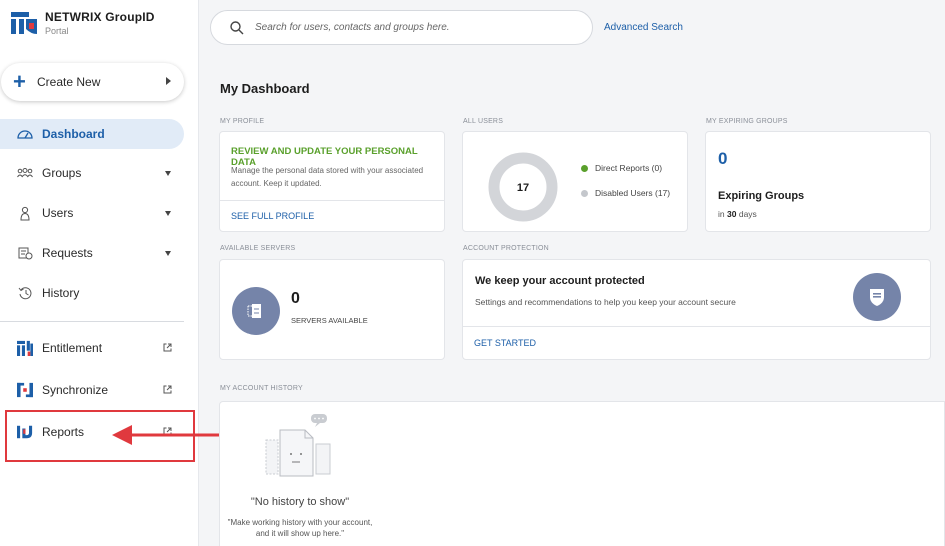 The width and height of the screenshot is (945, 546). I want to click on expiring-groups-subtitle: in 30 days, so click(737, 214).